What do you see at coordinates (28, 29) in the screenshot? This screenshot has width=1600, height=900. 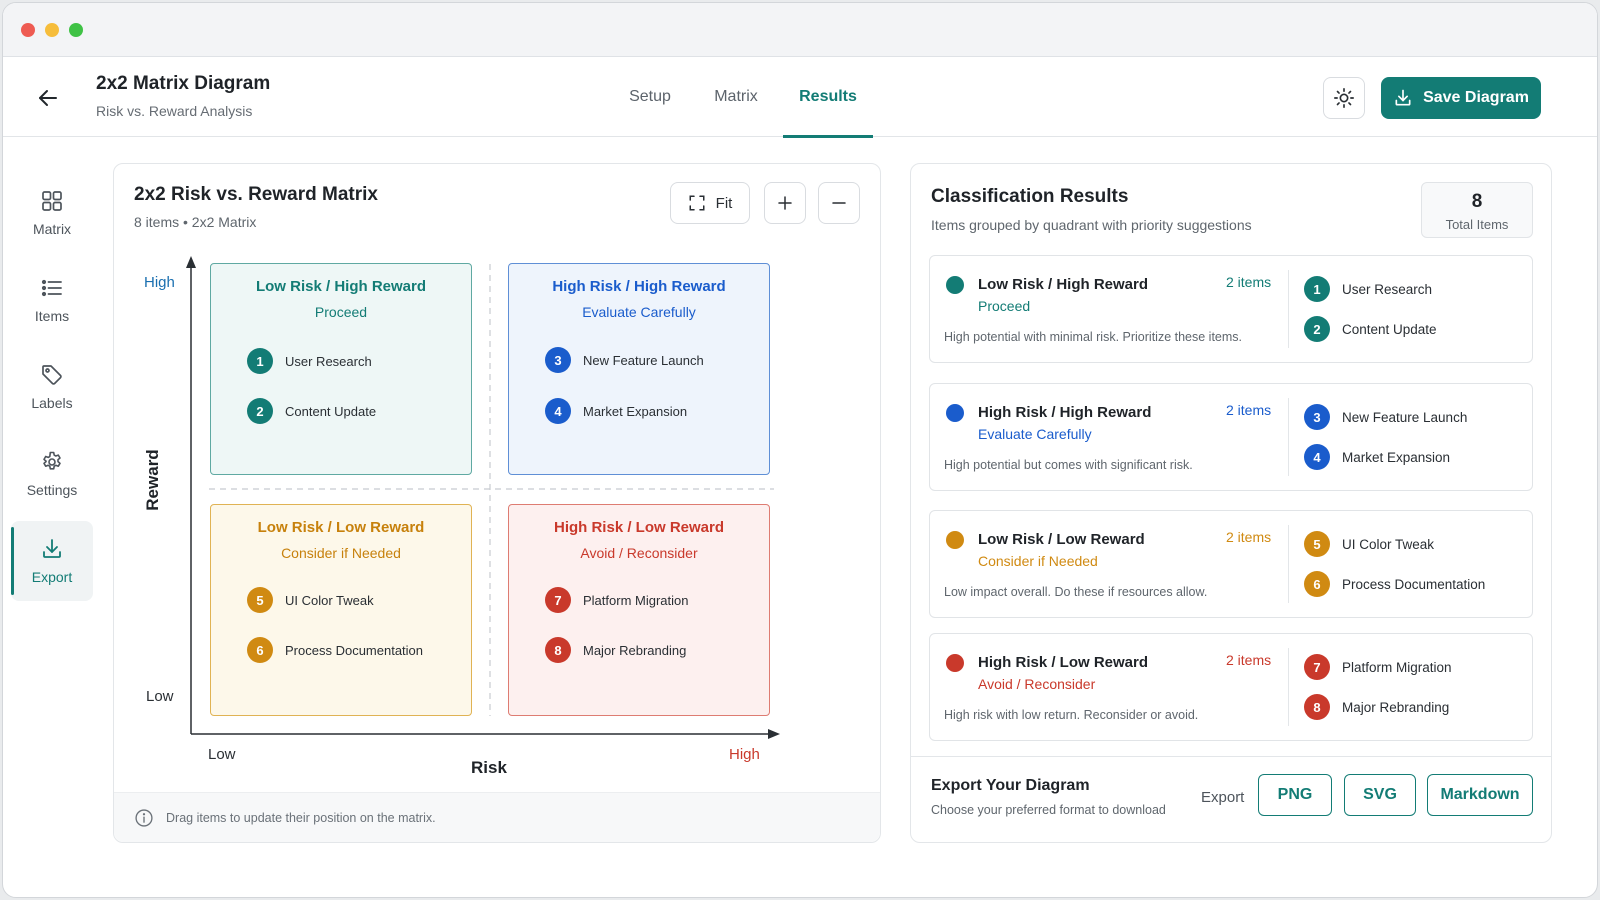 I see `window-close-button` at bounding box center [28, 29].